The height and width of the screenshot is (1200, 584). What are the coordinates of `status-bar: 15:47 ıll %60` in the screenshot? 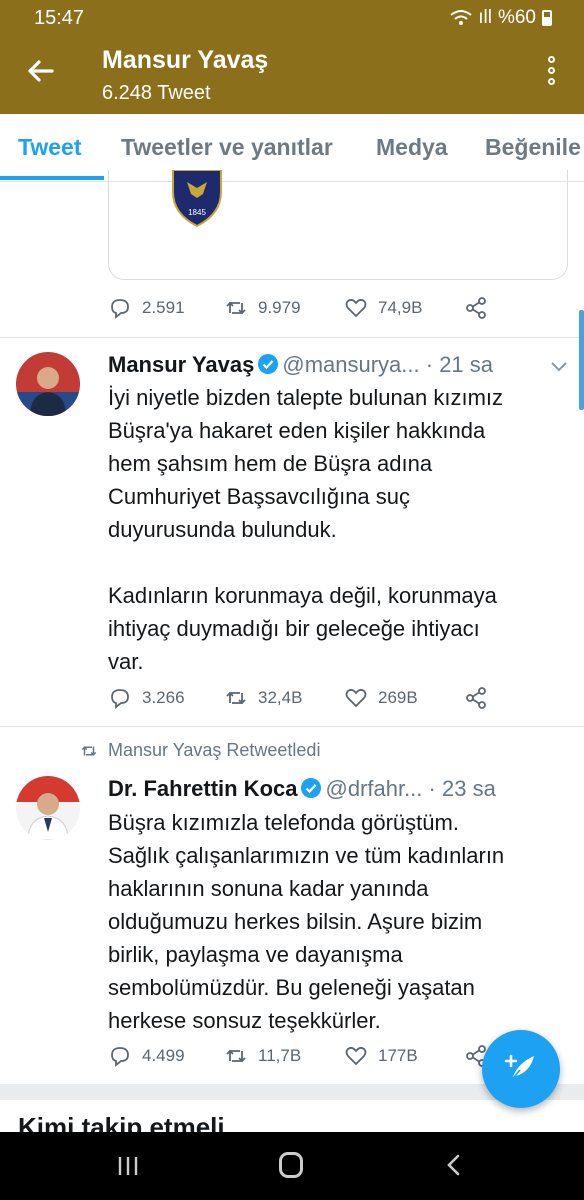 It's located at (292, 18).